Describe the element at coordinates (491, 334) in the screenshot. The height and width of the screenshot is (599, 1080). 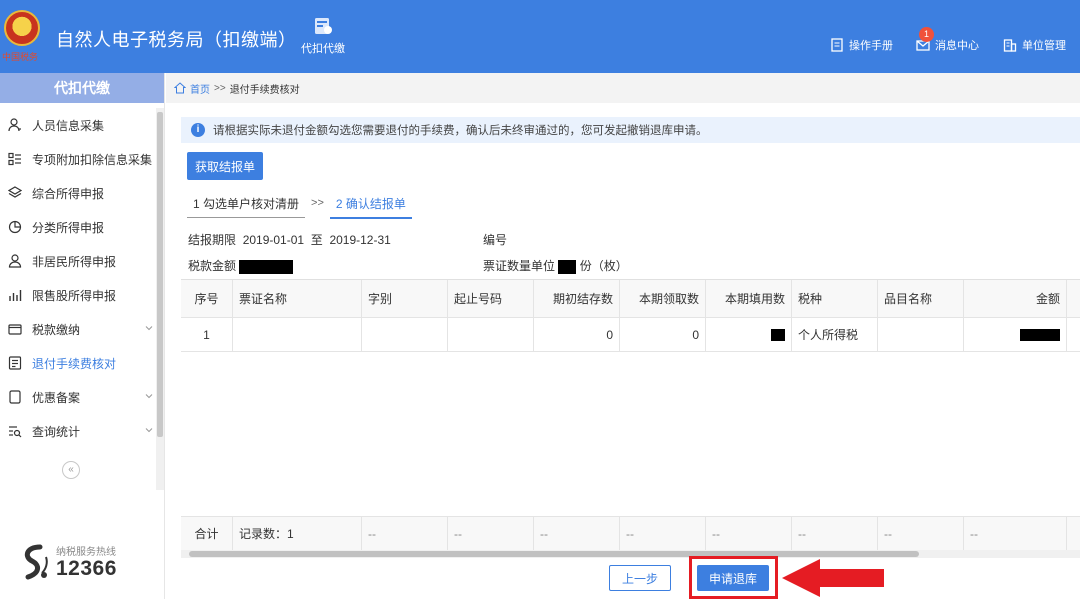
I see `cell-range` at that location.